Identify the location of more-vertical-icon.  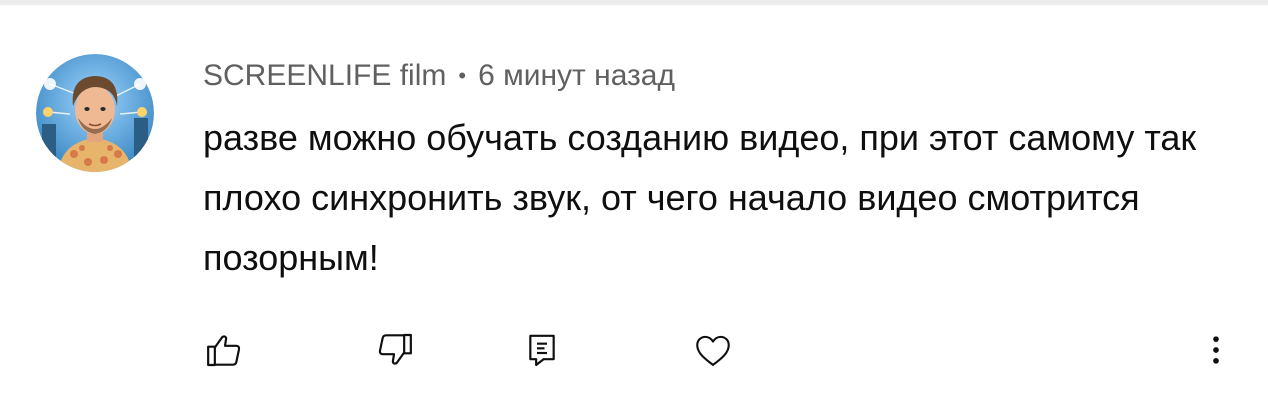
(1216, 350).